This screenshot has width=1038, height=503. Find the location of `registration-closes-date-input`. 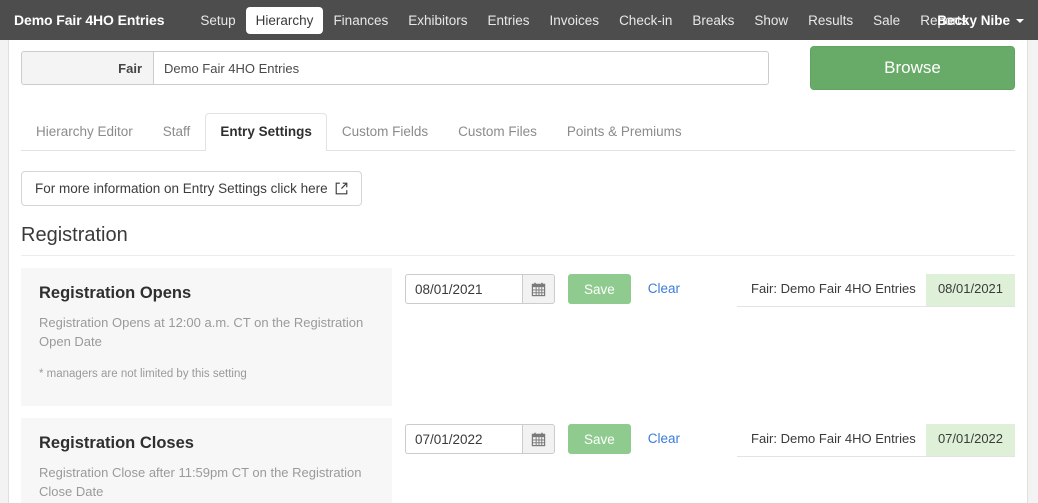

registration-closes-date-input is located at coordinates (463, 439).